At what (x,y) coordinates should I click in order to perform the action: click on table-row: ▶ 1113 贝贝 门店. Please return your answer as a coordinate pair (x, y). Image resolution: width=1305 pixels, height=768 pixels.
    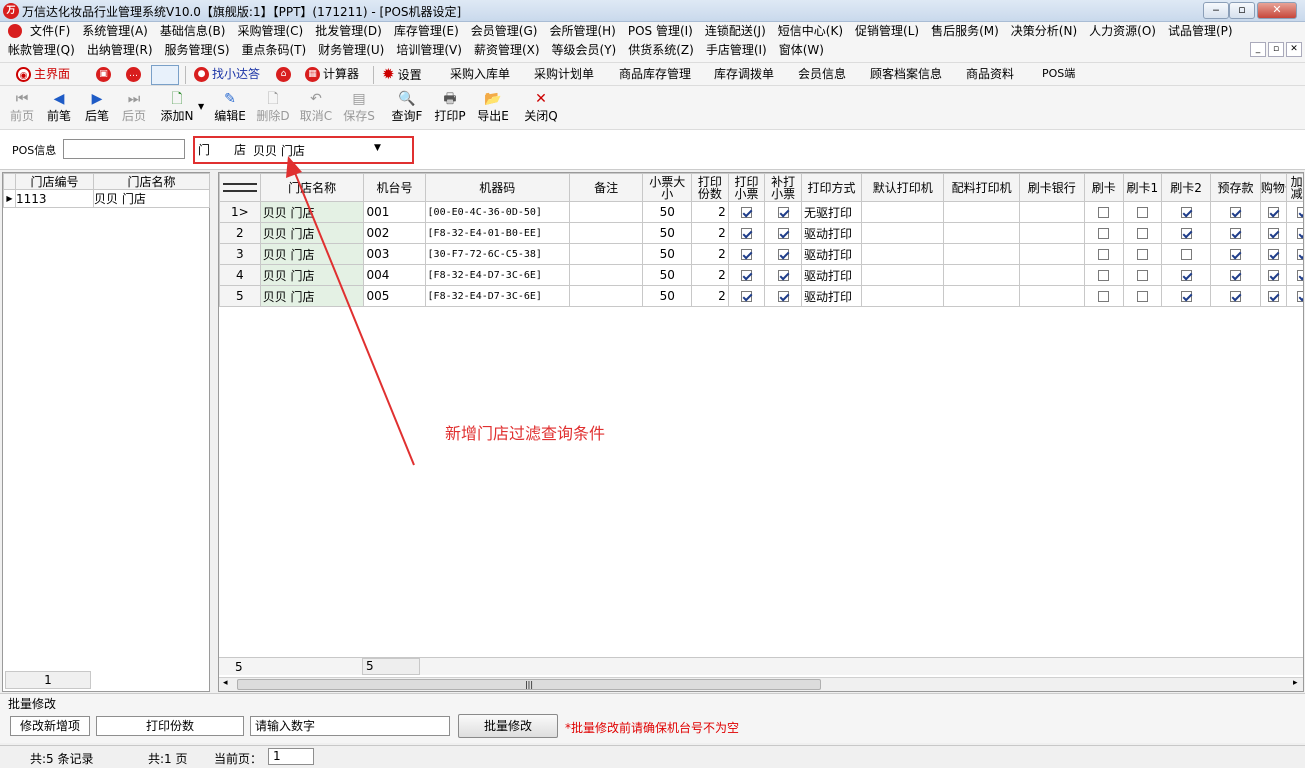
    Looking at the image, I should click on (106, 198).